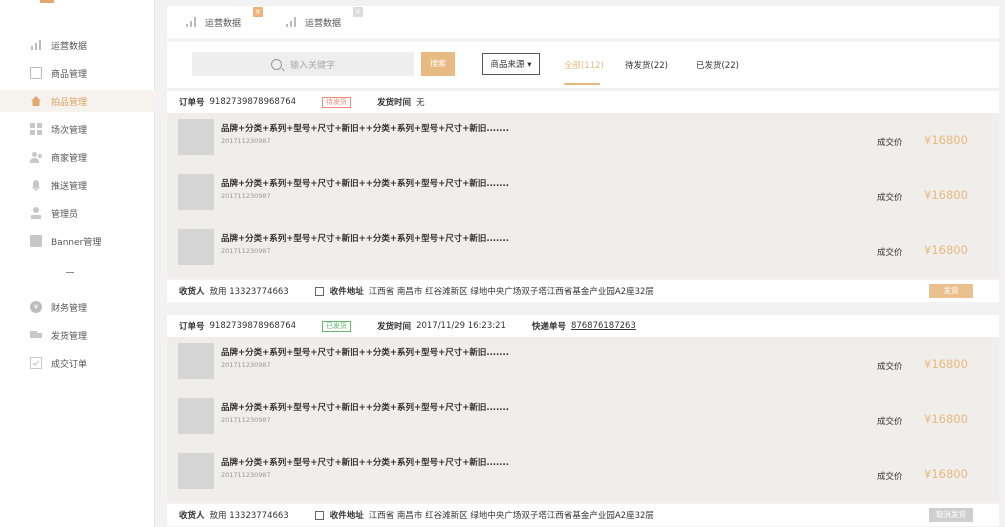  Describe the element at coordinates (951, 515) in the screenshot. I see `cancel-shipment-button: 取消发货` at that location.